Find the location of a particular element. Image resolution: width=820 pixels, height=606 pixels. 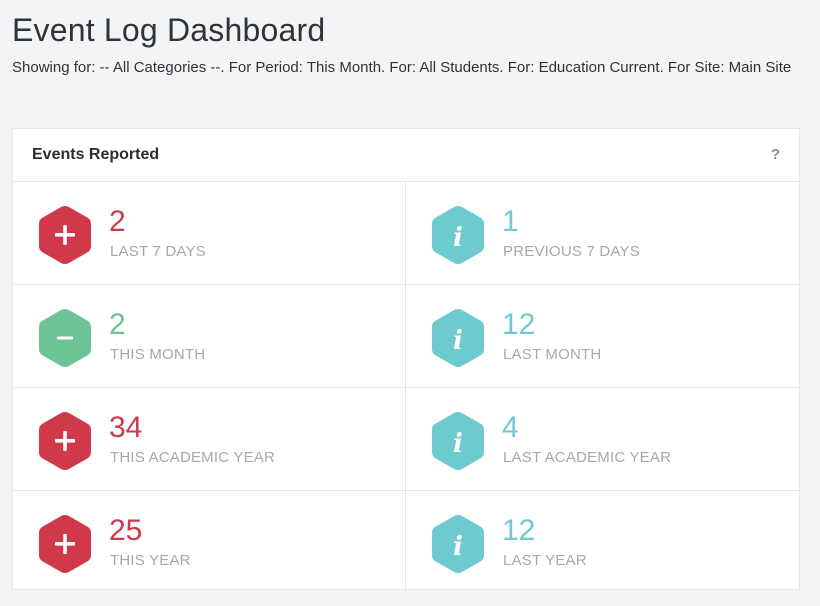

stat-label: THIS MONTH is located at coordinates (158, 354).